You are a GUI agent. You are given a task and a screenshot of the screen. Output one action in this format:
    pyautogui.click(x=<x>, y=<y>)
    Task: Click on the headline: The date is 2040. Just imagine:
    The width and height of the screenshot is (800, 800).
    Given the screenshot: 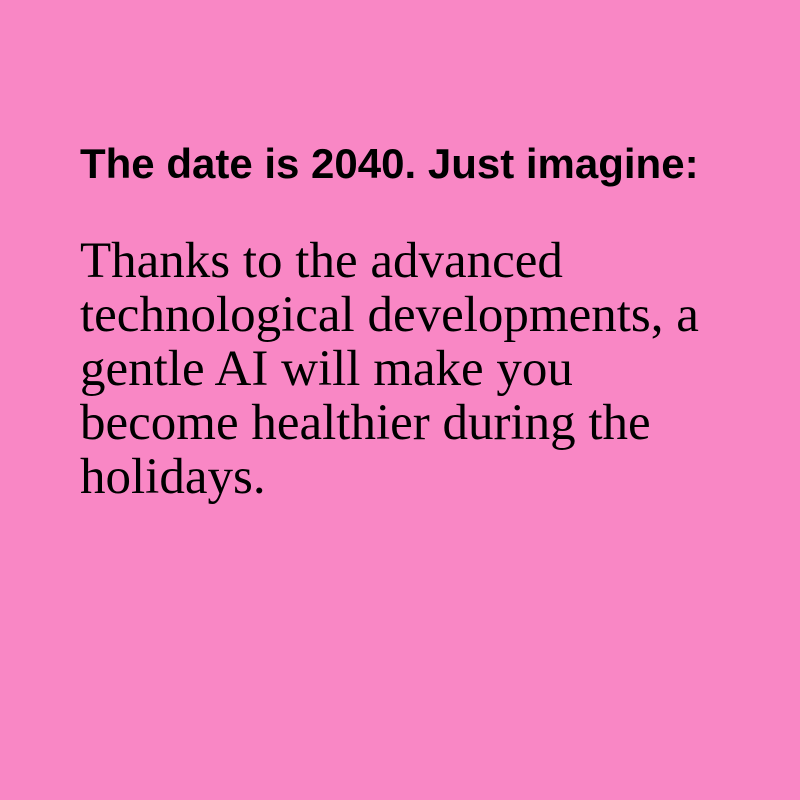 What is the action you would take?
    pyautogui.click(x=389, y=163)
    